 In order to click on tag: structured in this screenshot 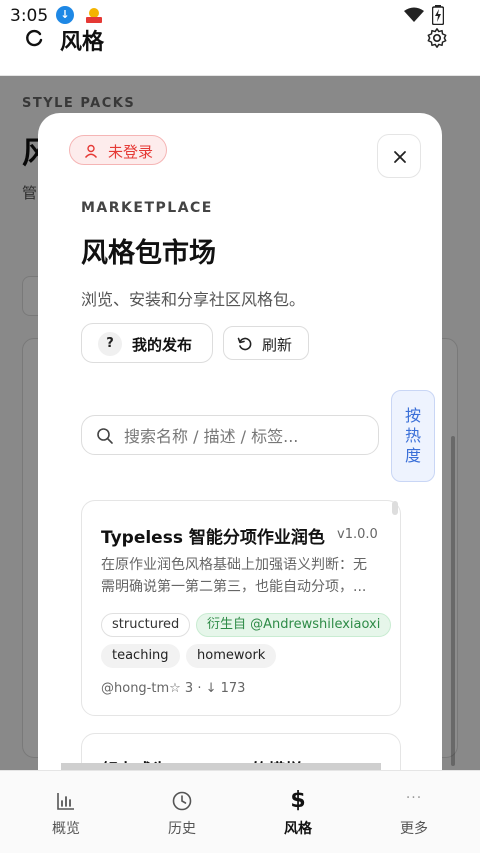, I will do `click(146, 625)`.